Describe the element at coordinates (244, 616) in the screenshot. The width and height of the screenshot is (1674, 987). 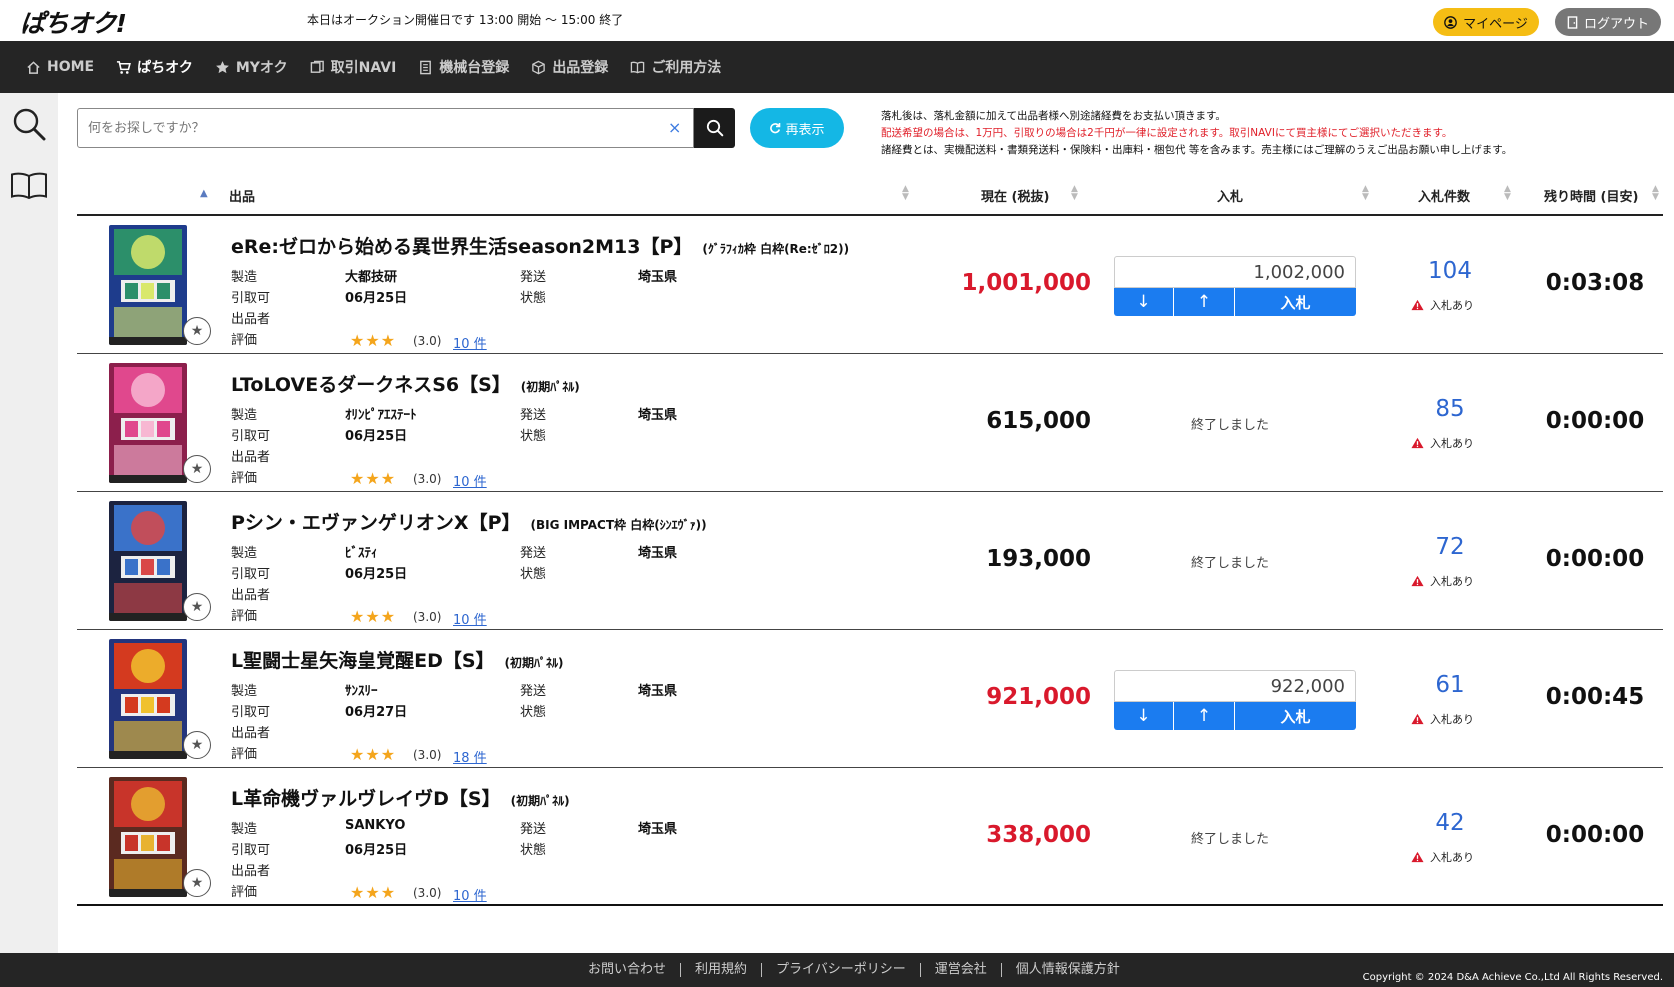
I see `label-rating: 評価` at that location.